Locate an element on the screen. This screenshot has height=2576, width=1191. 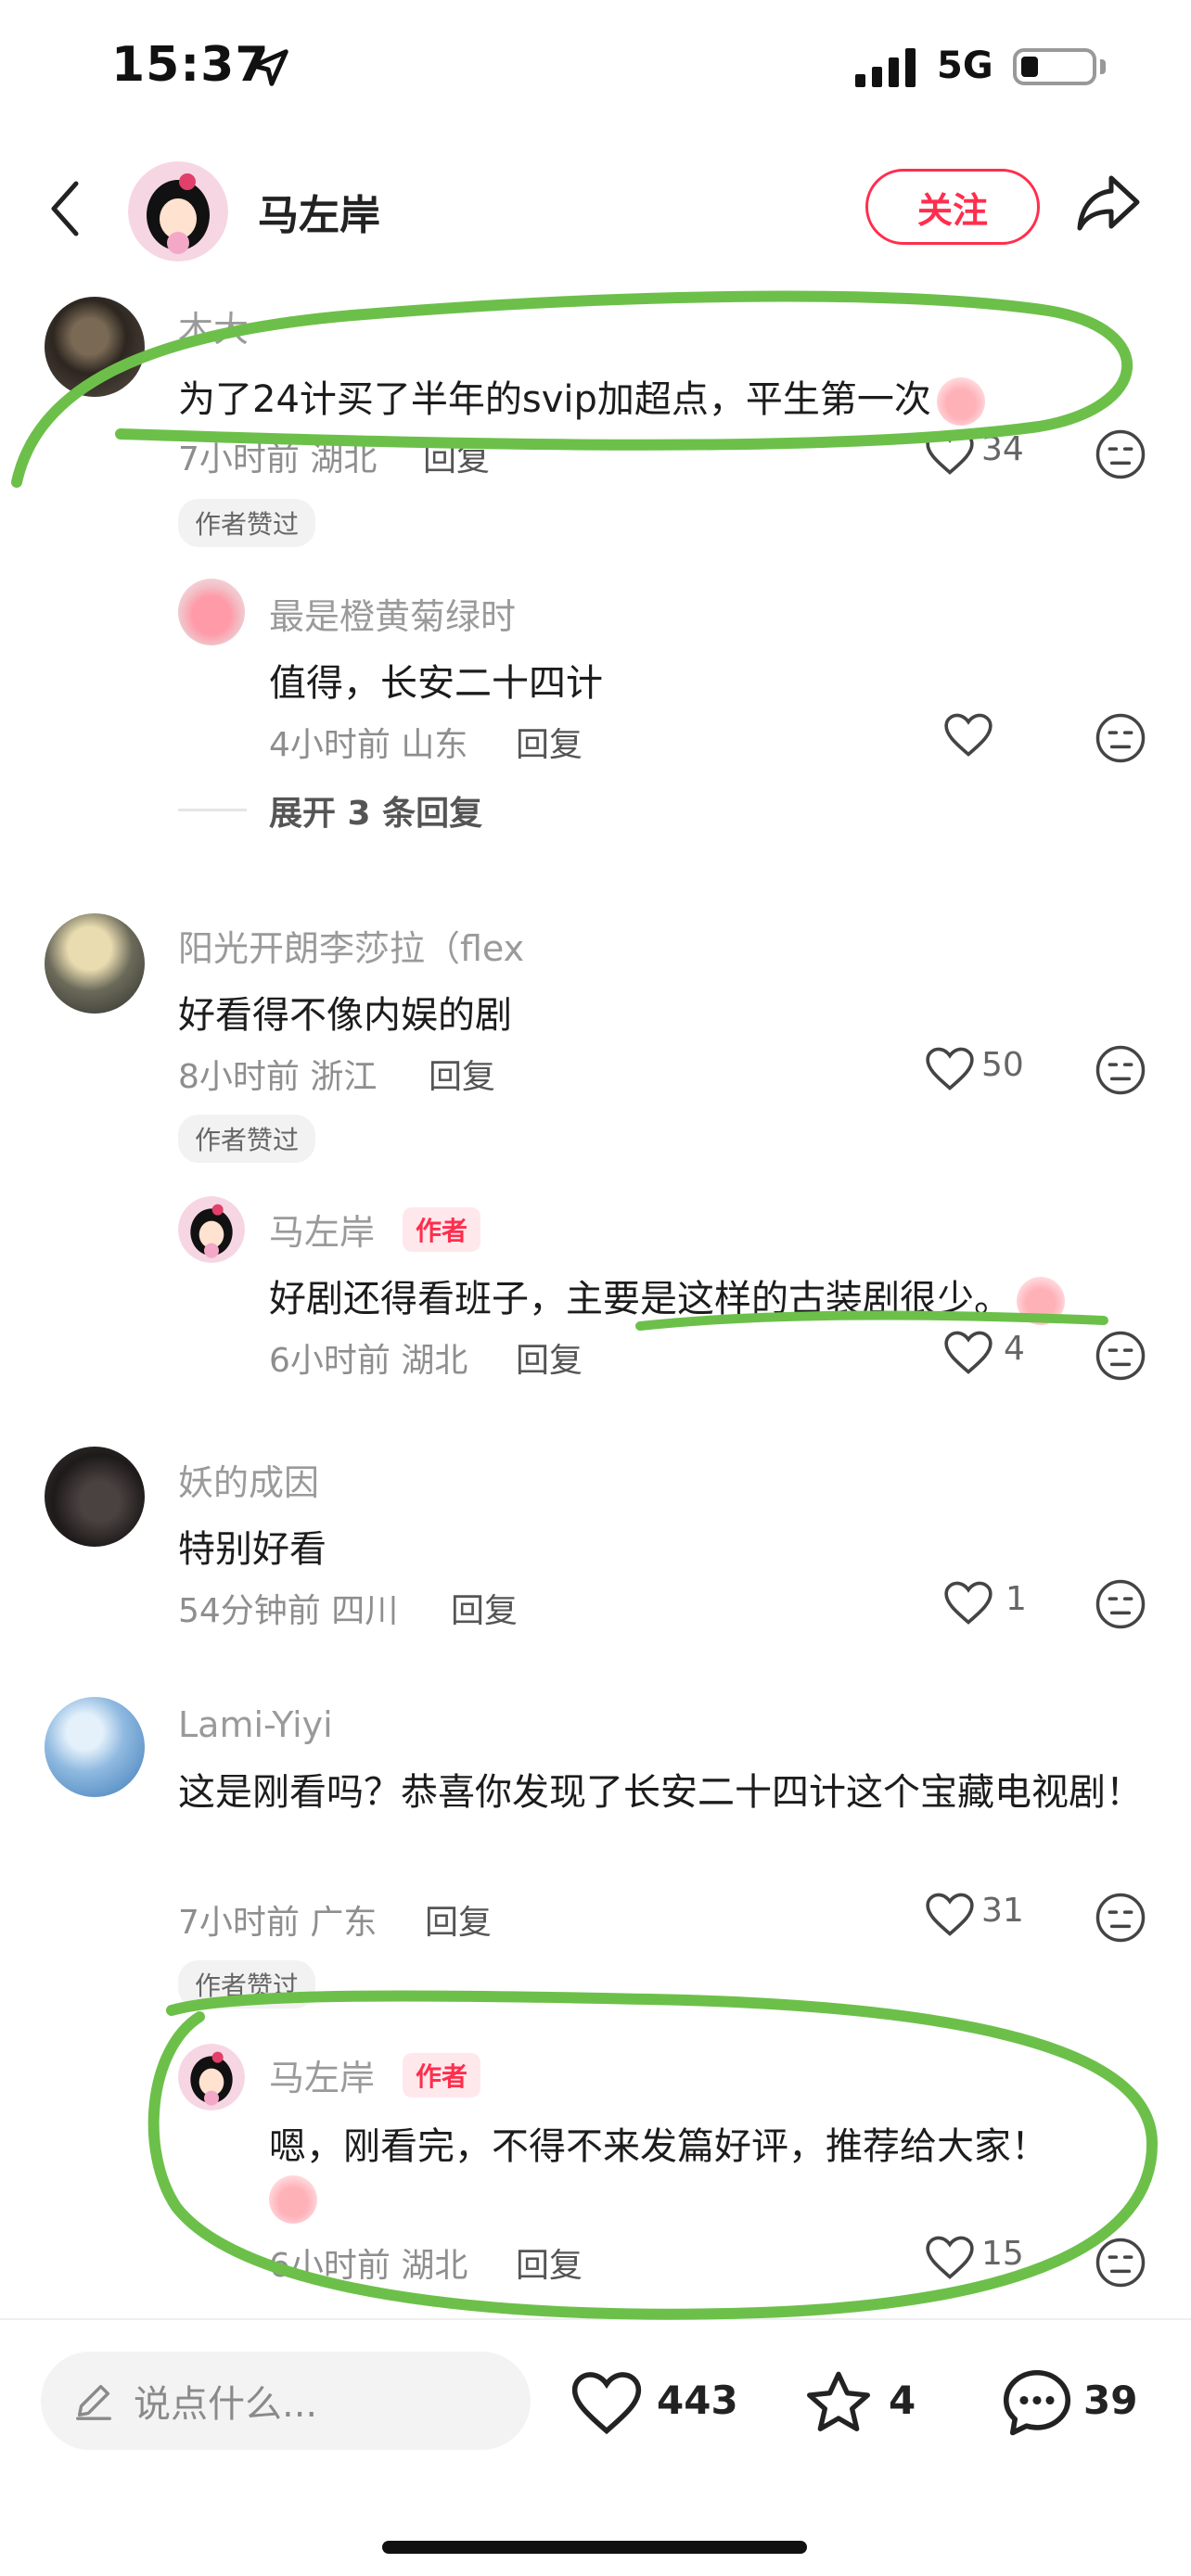
comment-author: Lami-Yiyi is located at coordinates (255, 1725).